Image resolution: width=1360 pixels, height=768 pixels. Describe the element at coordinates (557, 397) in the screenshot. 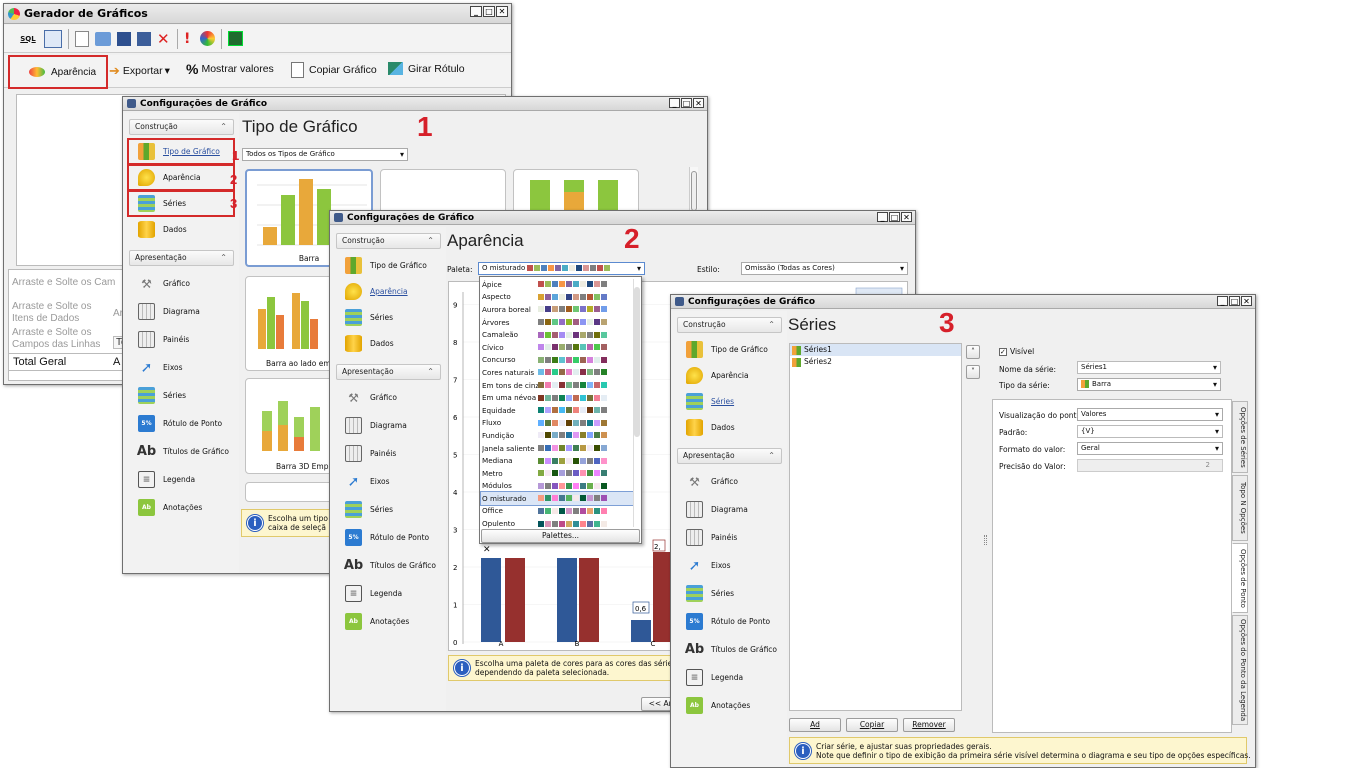

I see `palette-option: Em uma névoa` at that location.